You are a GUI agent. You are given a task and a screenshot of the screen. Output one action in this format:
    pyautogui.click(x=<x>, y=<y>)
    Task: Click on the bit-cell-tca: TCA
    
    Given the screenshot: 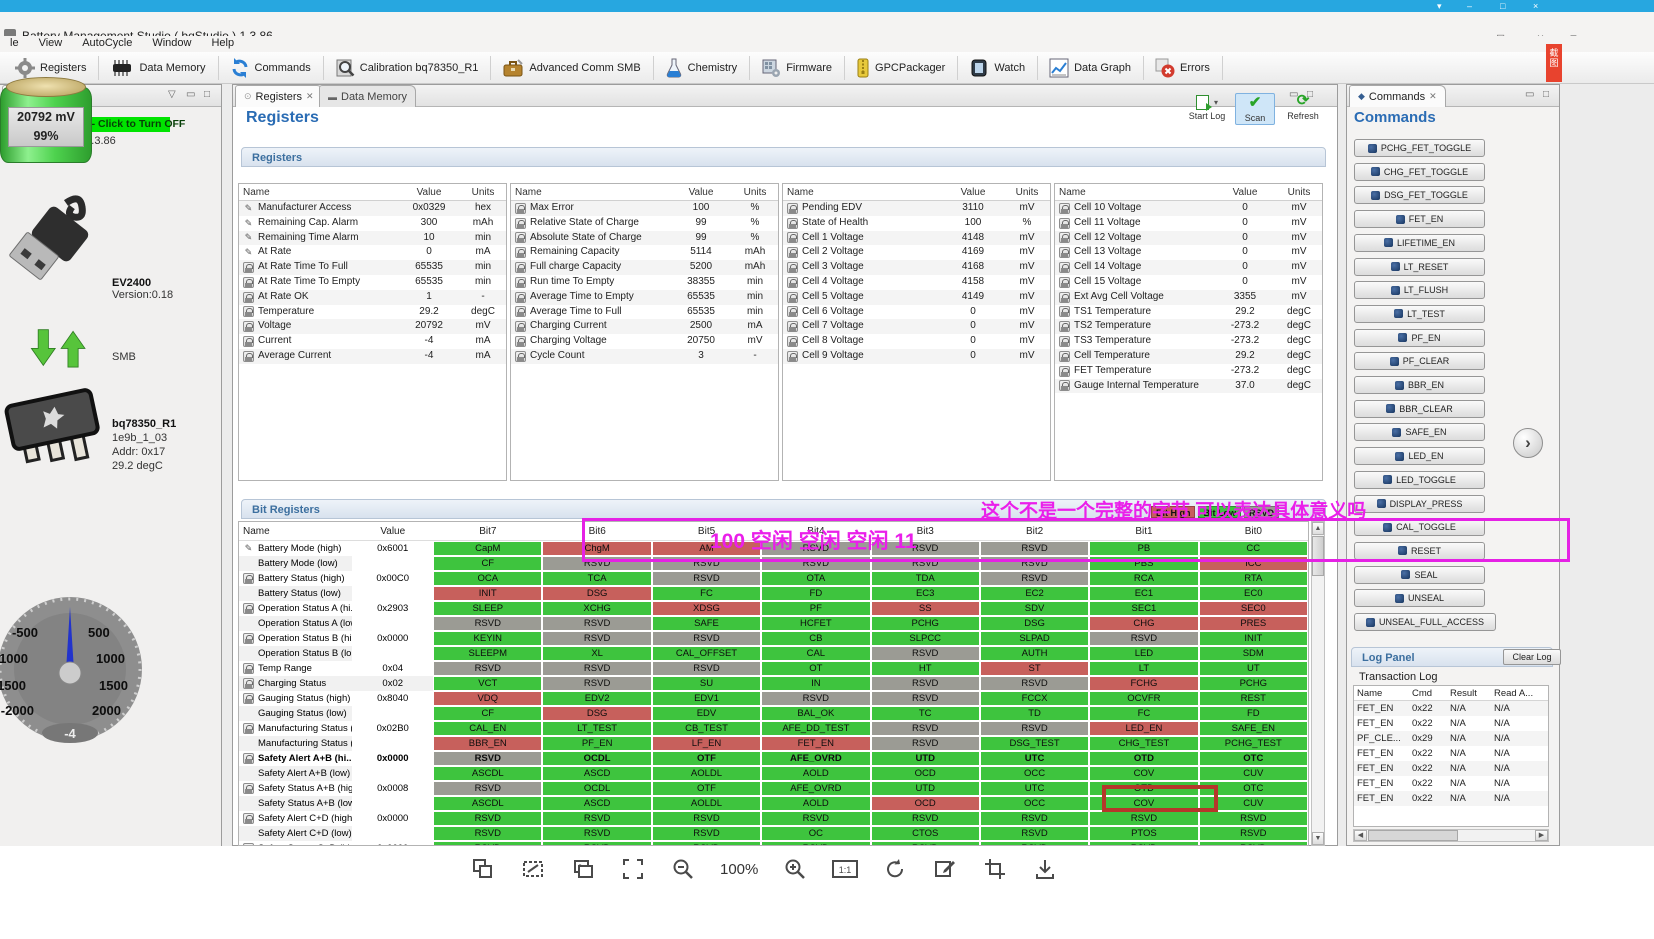 What is the action you would take?
    pyautogui.click(x=597, y=578)
    